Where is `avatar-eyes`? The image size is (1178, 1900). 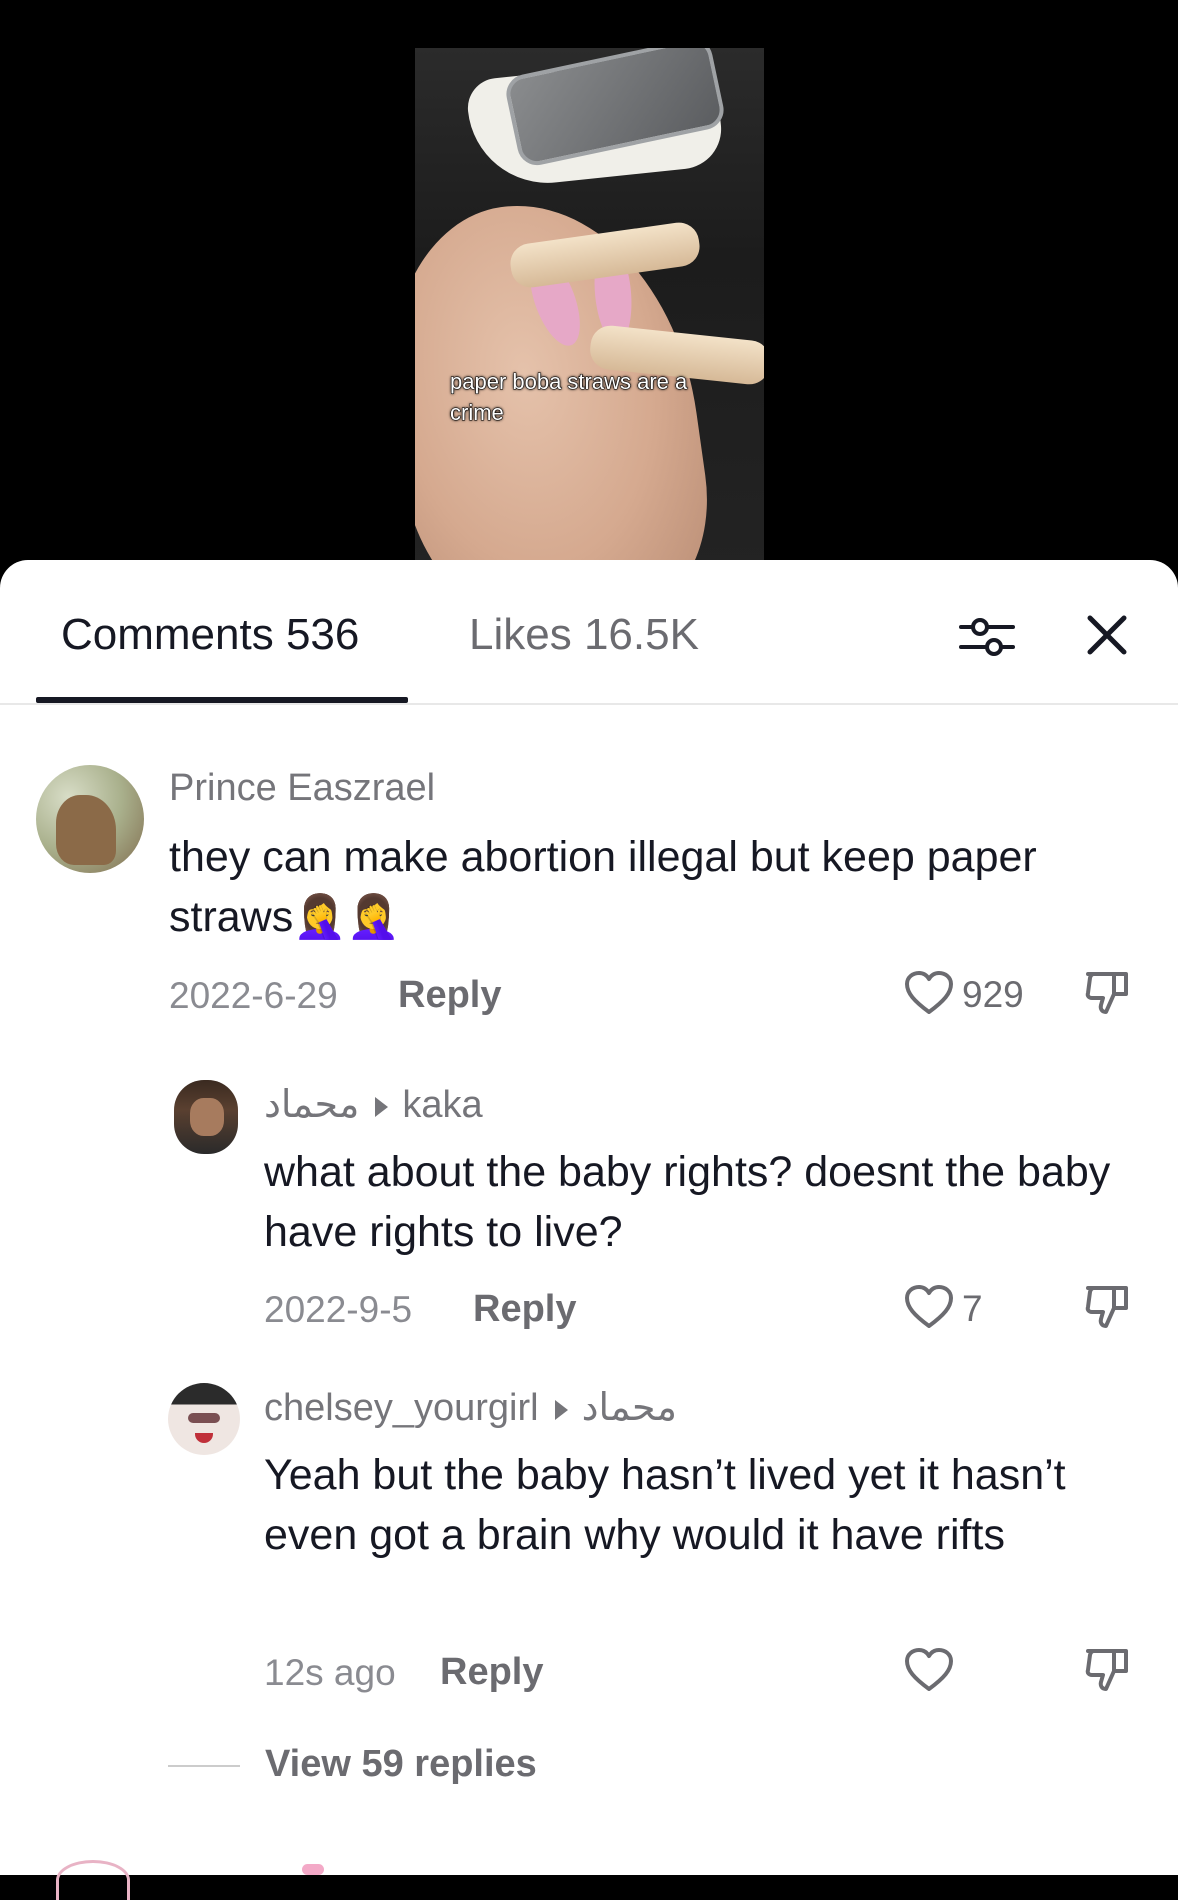
avatar-eyes is located at coordinates (204, 1418).